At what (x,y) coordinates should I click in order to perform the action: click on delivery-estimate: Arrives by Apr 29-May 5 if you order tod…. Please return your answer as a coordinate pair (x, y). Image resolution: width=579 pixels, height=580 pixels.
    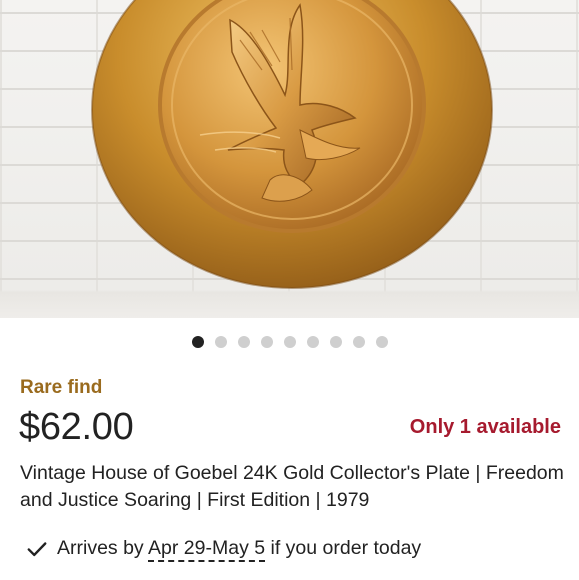
    Looking at the image, I should click on (224, 549).